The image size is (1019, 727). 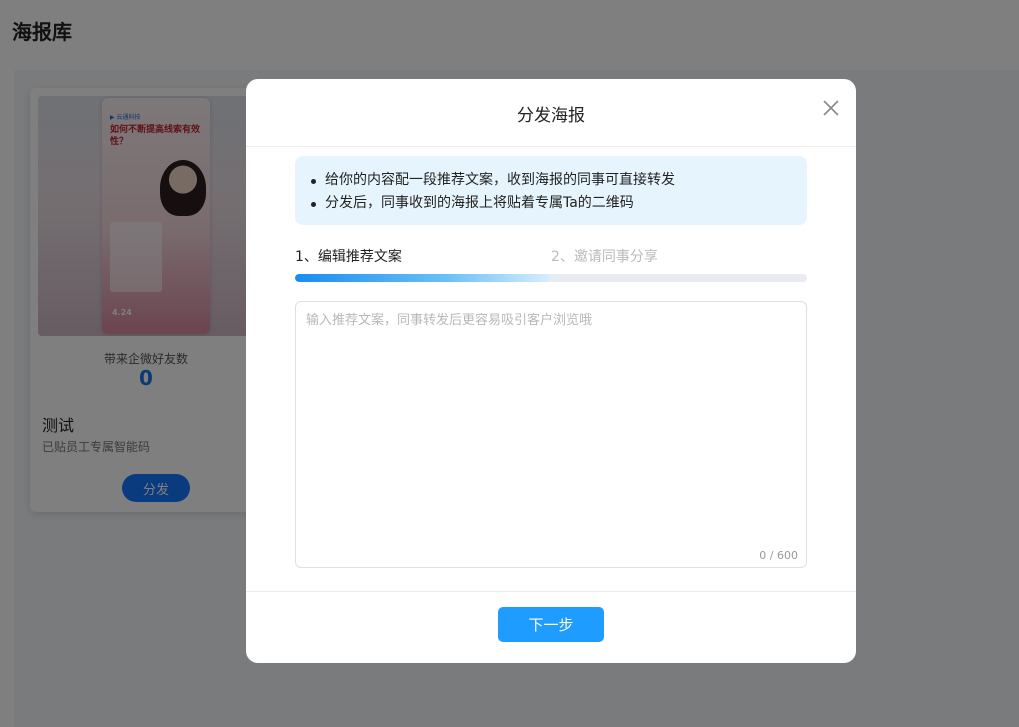 I want to click on header-divider, so click(x=551, y=146).